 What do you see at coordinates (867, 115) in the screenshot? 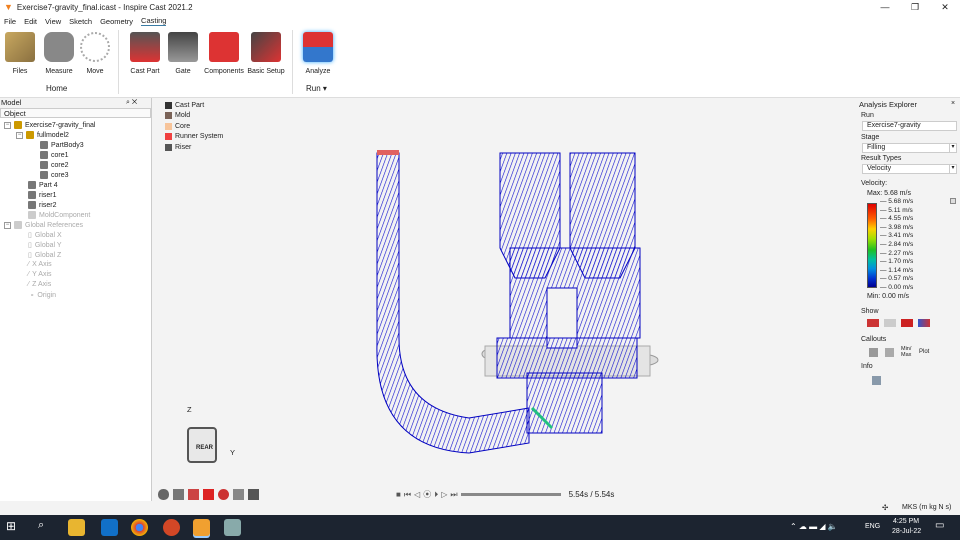
I see `run-label: Run` at bounding box center [867, 115].